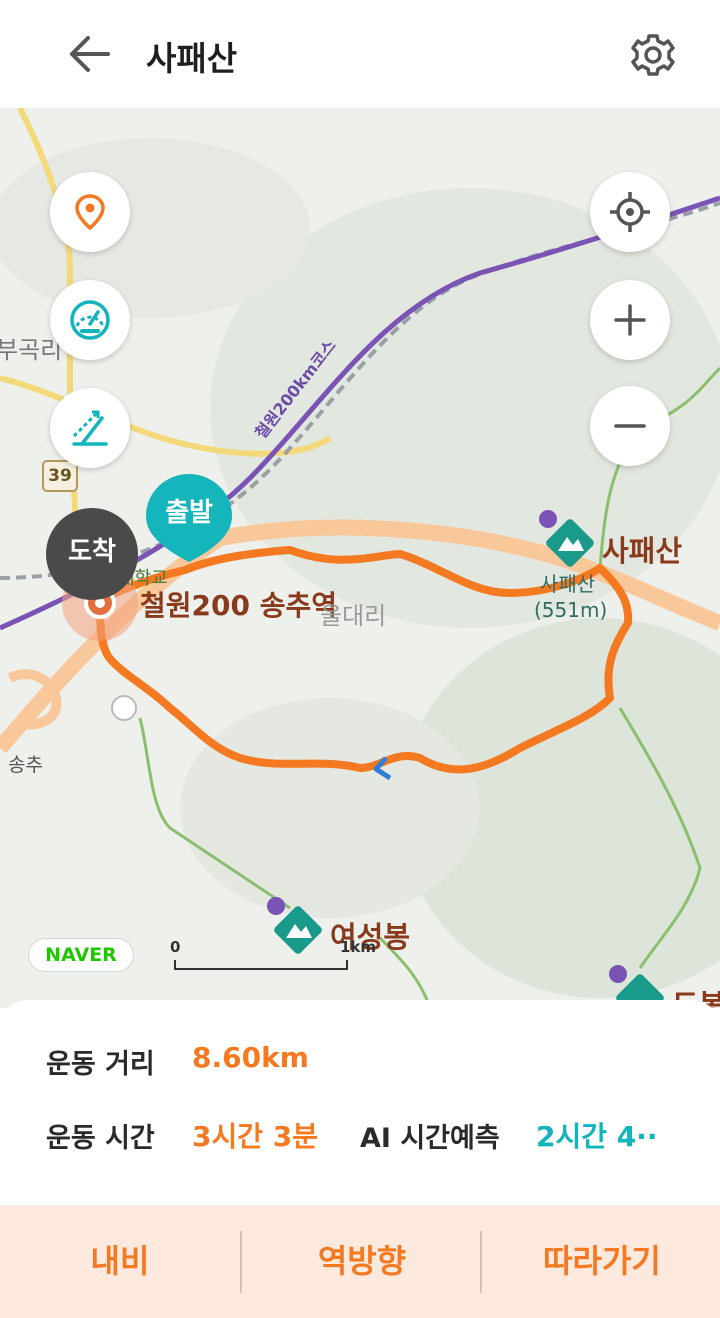 The width and height of the screenshot is (720, 1318). Describe the element at coordinates (360, 54) in the screenshot. I see `app-header: 사패산` at that location.